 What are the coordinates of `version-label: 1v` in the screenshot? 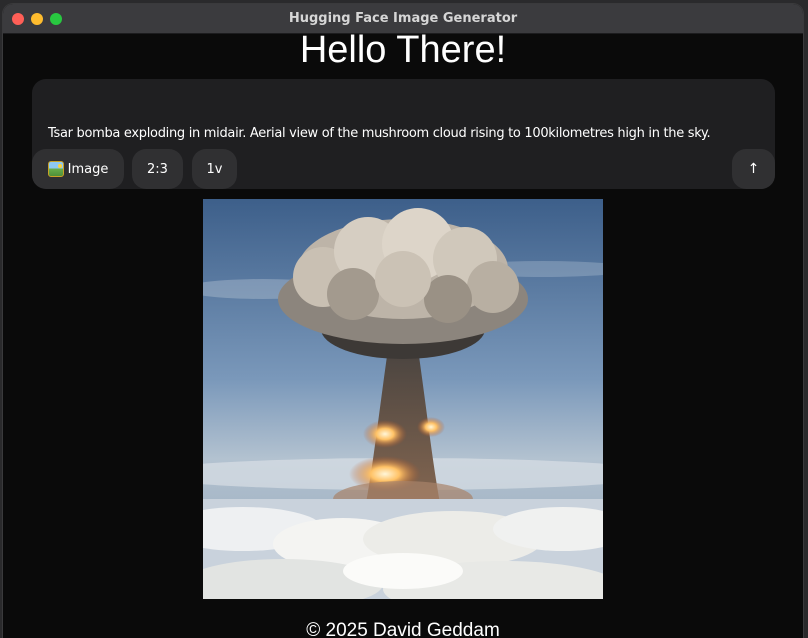 It's located at (214, 169).